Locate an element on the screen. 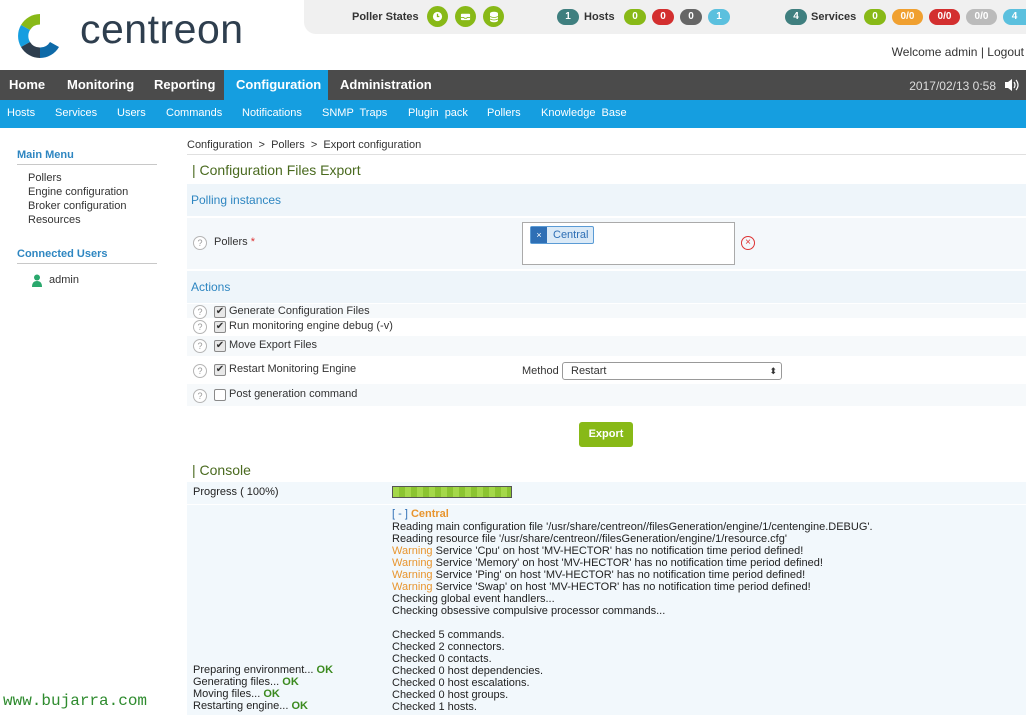 This screenshot has width=1026, height=715. poller-collapse-toggle: [ - ] is located at coordinates (400, 514).